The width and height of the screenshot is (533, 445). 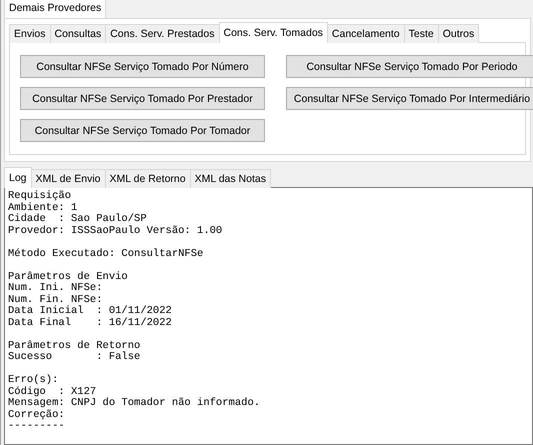 I want to click on log-line: Cidade : Sao Paulo/SP, so click(x=78, y=219).